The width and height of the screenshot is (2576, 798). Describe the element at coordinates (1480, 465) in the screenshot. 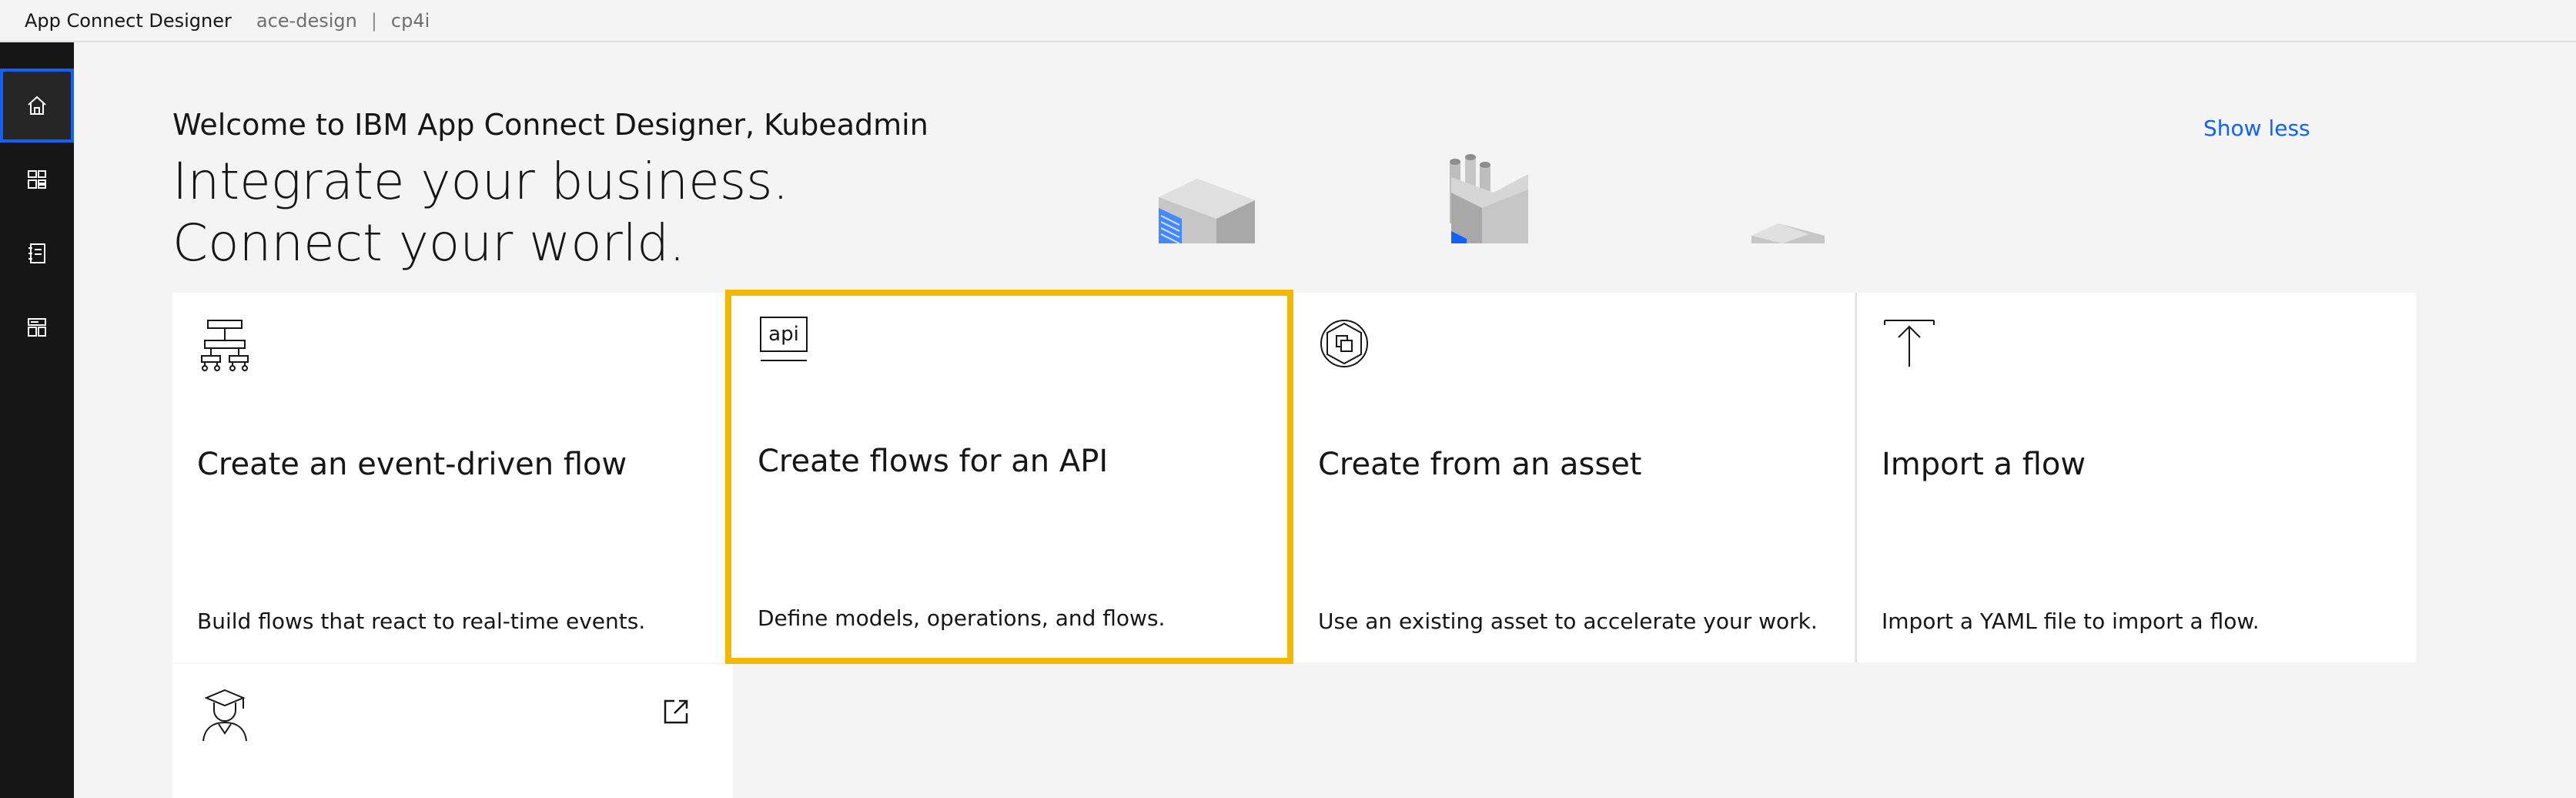

I see `tile-title: Create from an asset` at that location.